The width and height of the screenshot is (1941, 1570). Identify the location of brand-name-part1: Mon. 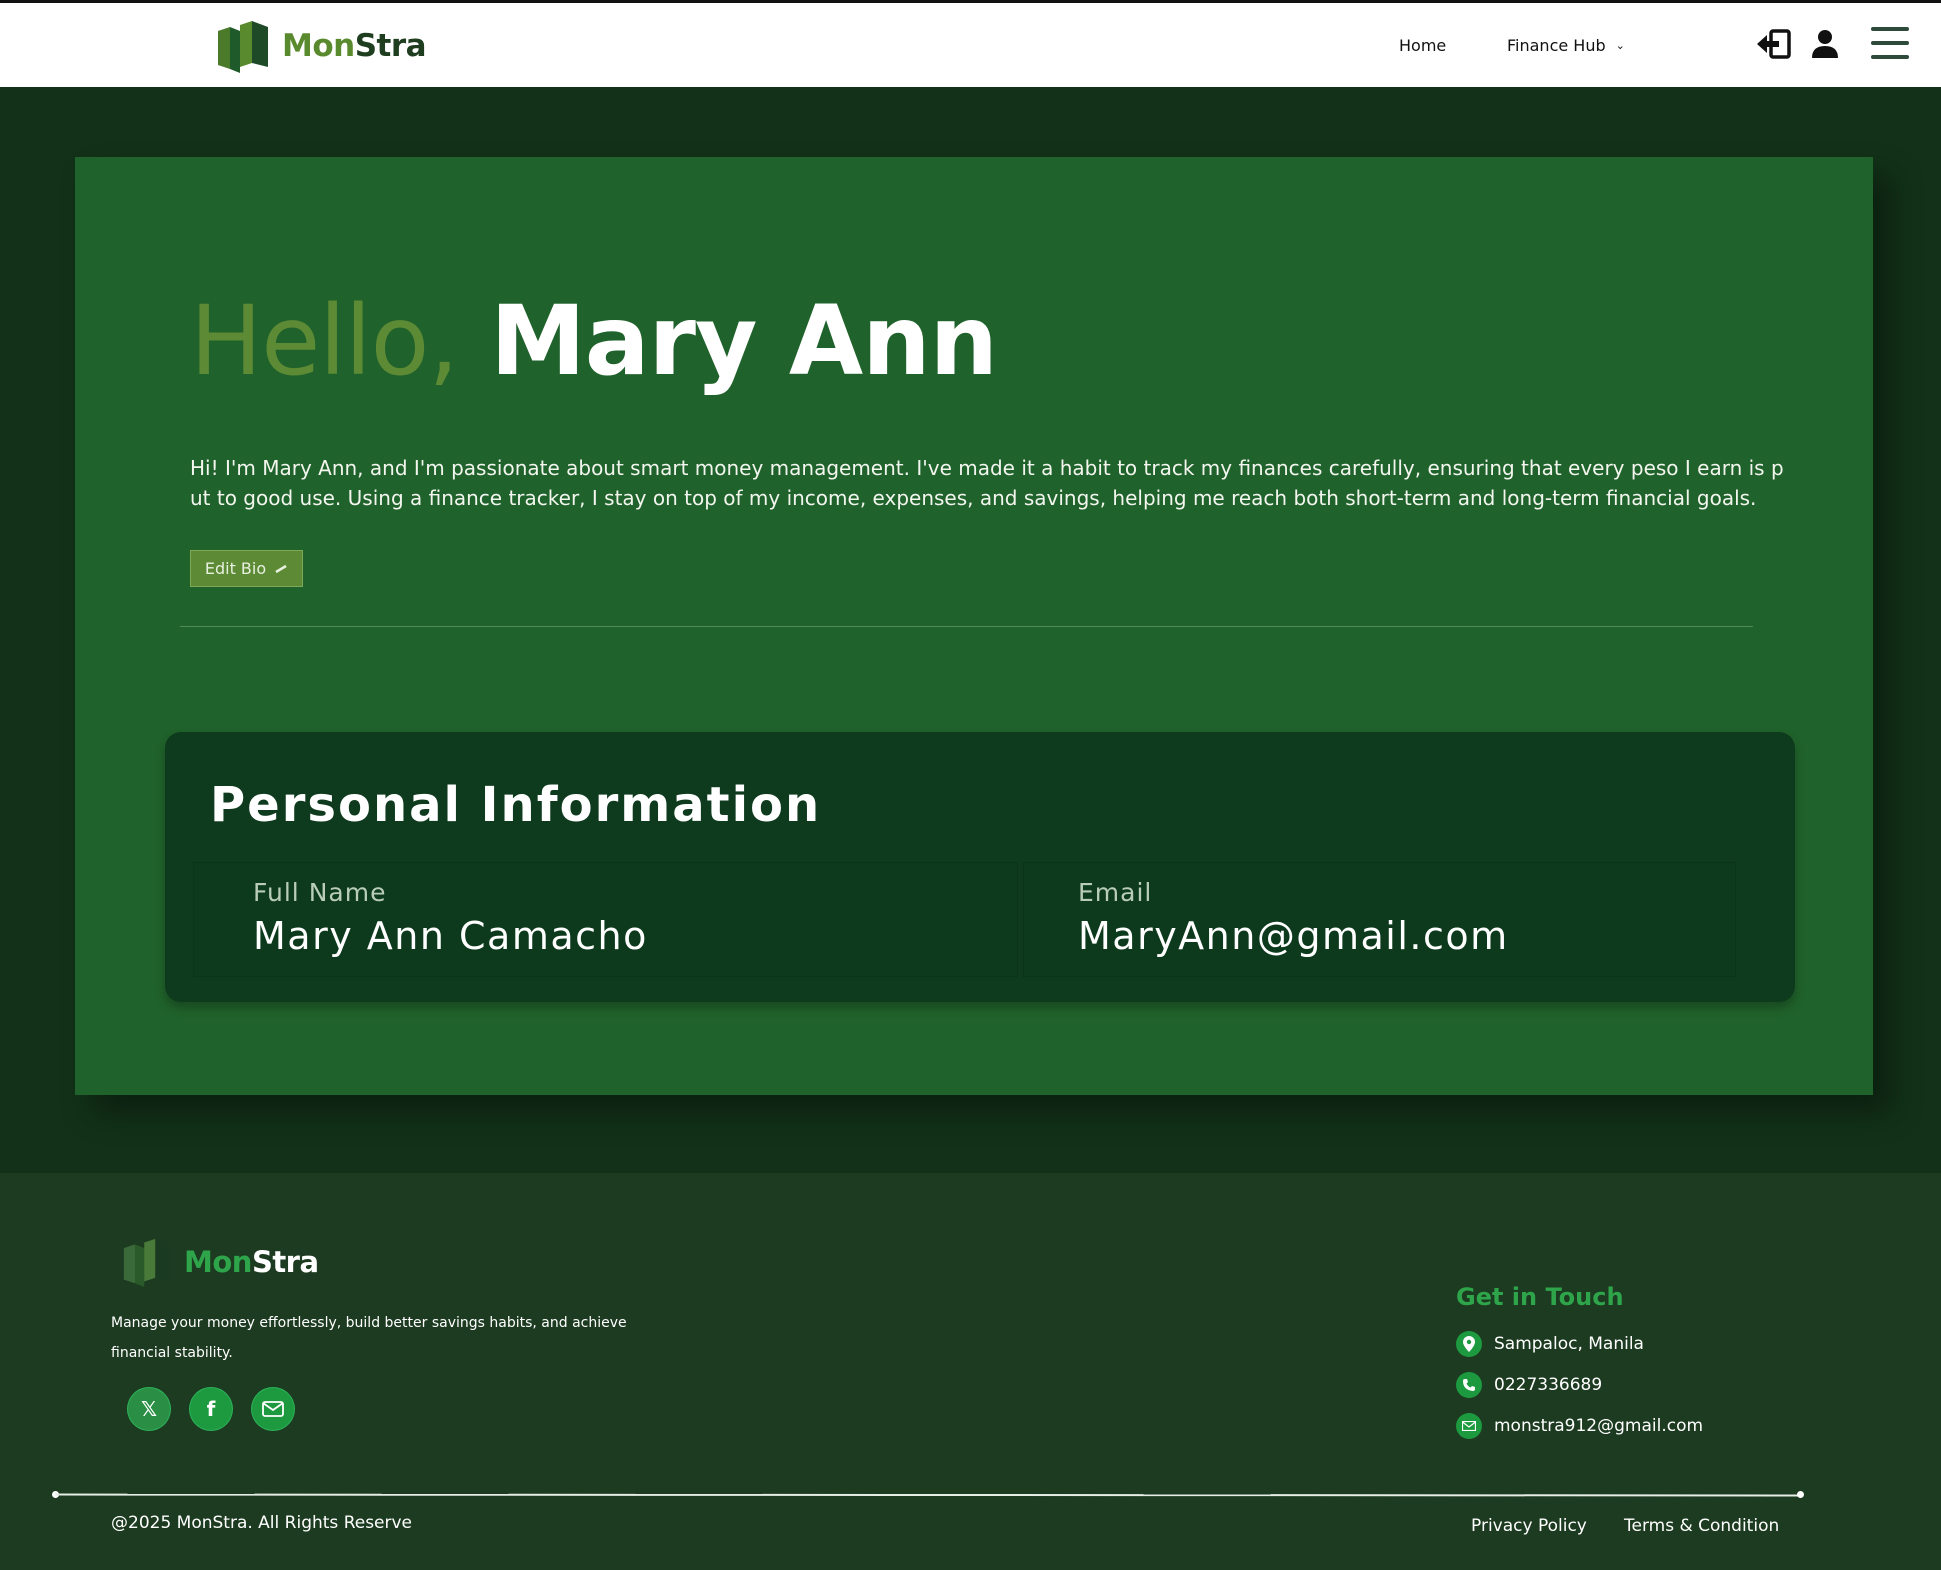
(318, 46).